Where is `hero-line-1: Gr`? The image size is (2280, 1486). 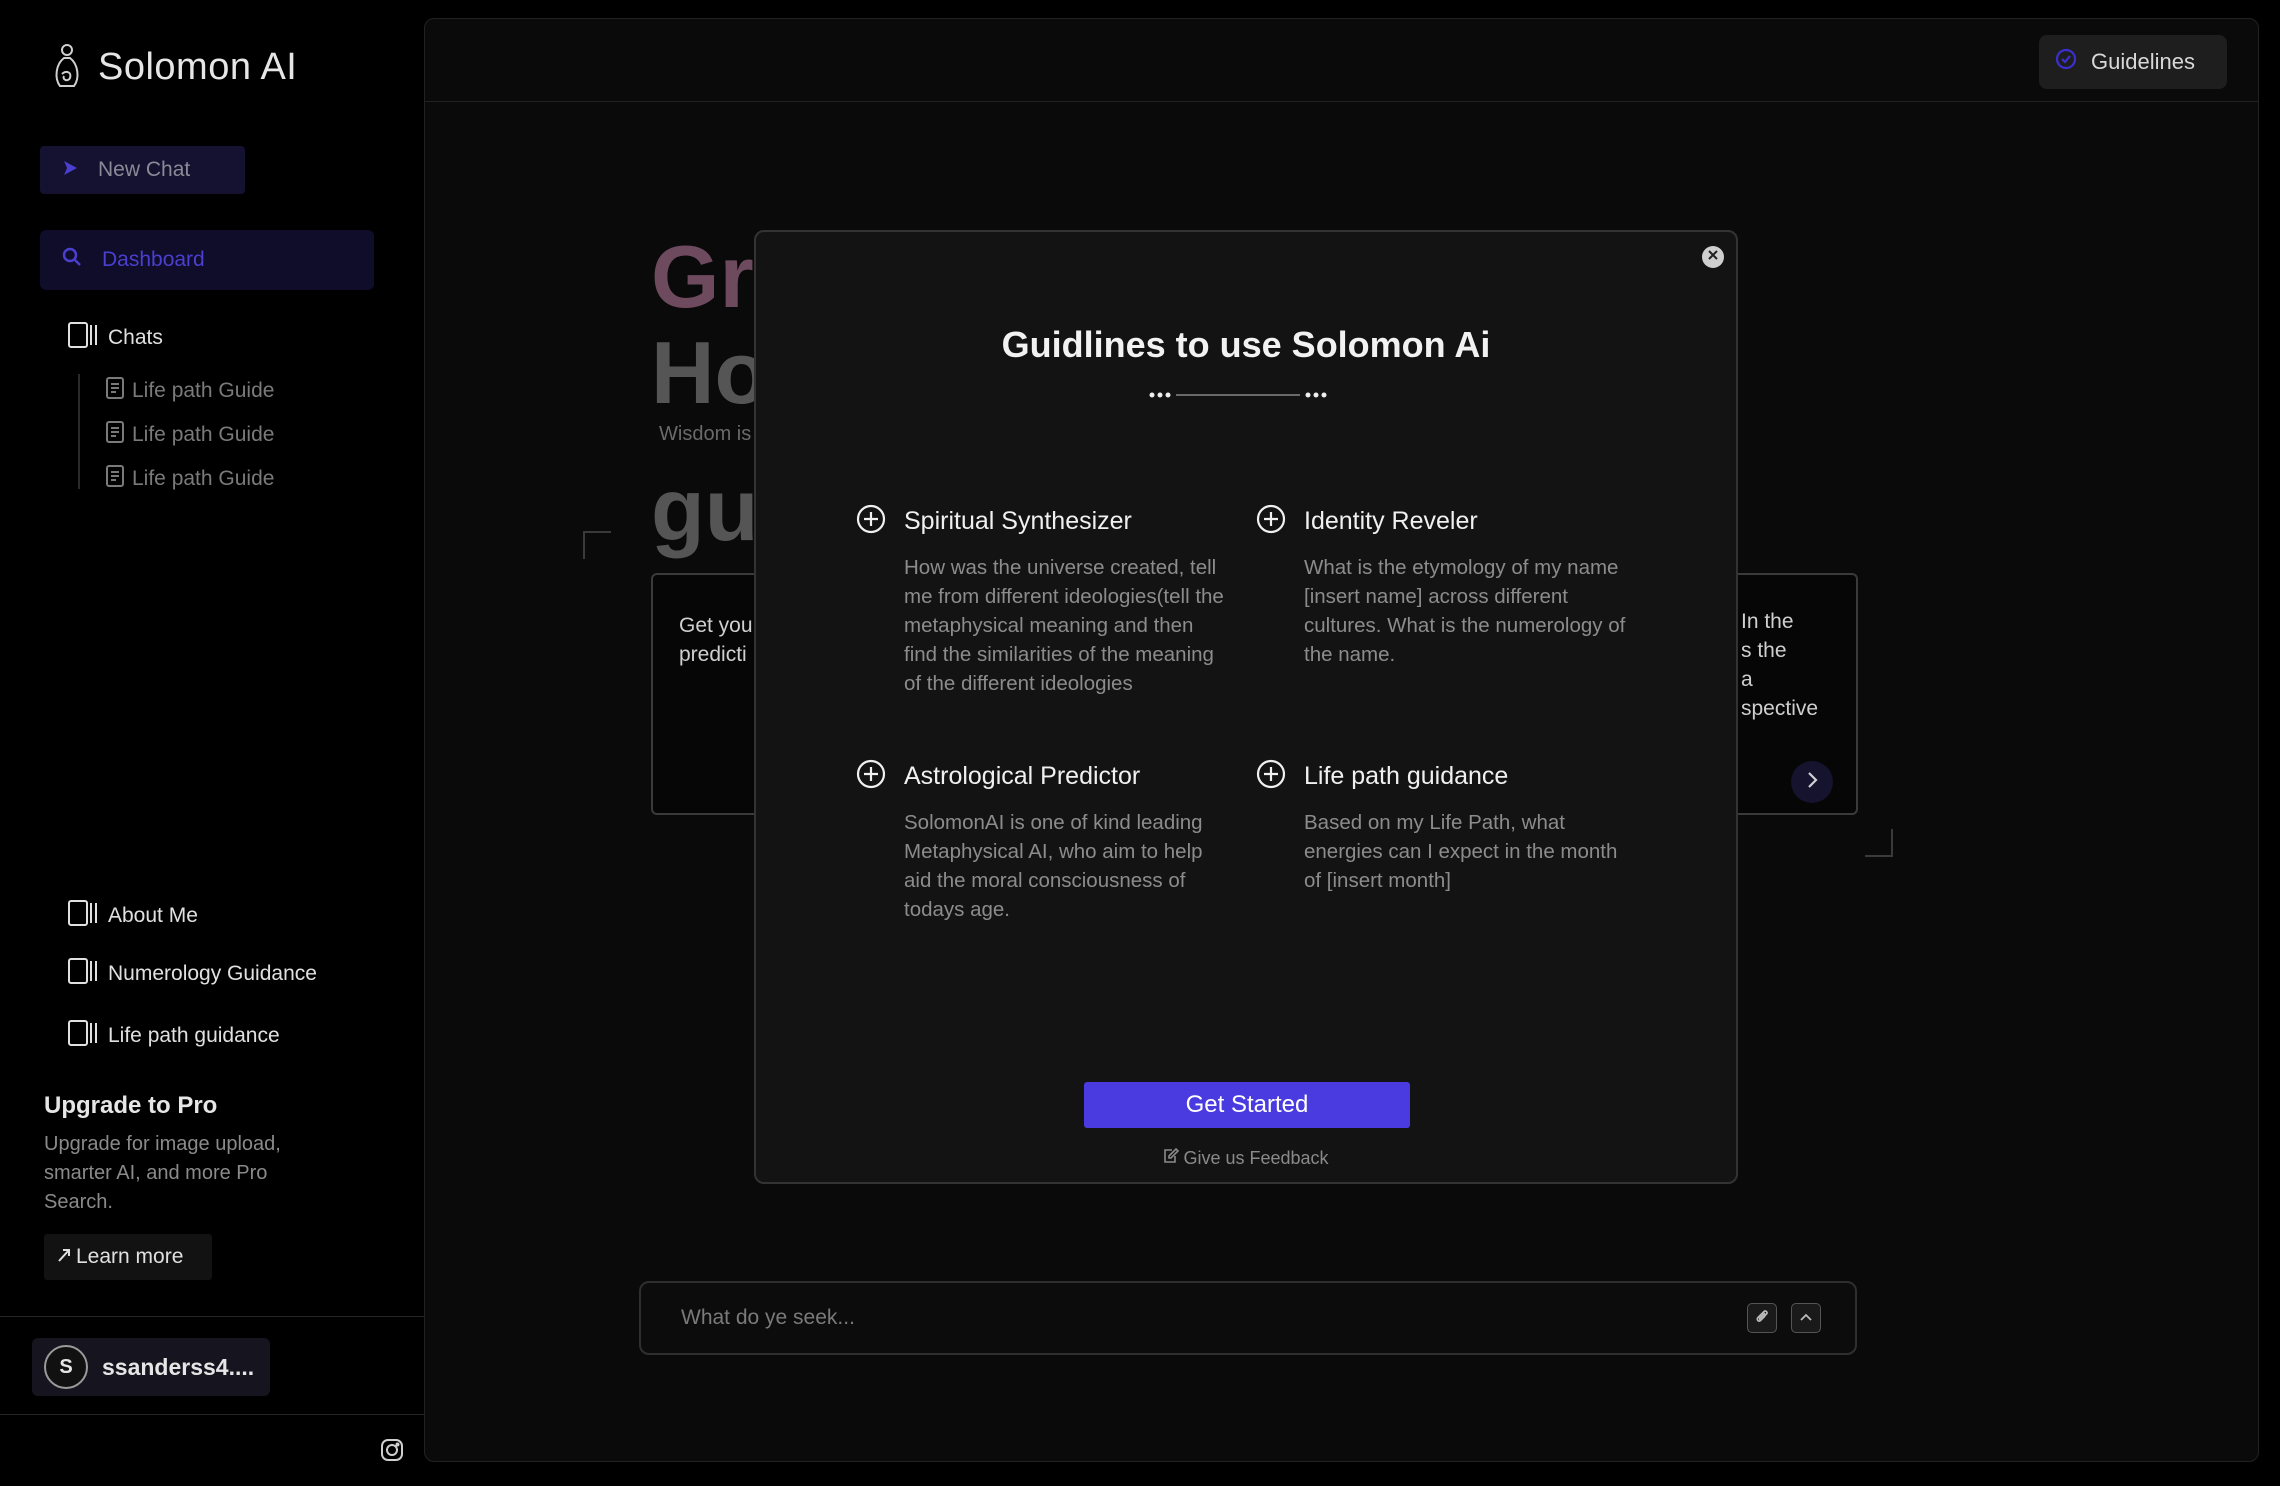
hero-line-1: Gr is located at coordinates (702, 276).